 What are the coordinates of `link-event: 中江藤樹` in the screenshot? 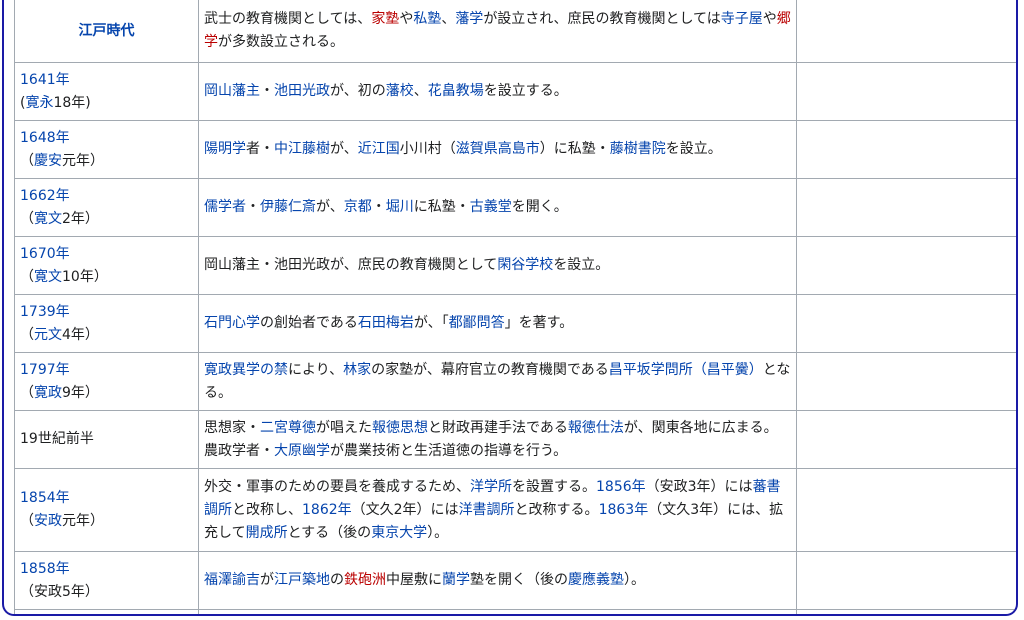 It's located at (302, 149).